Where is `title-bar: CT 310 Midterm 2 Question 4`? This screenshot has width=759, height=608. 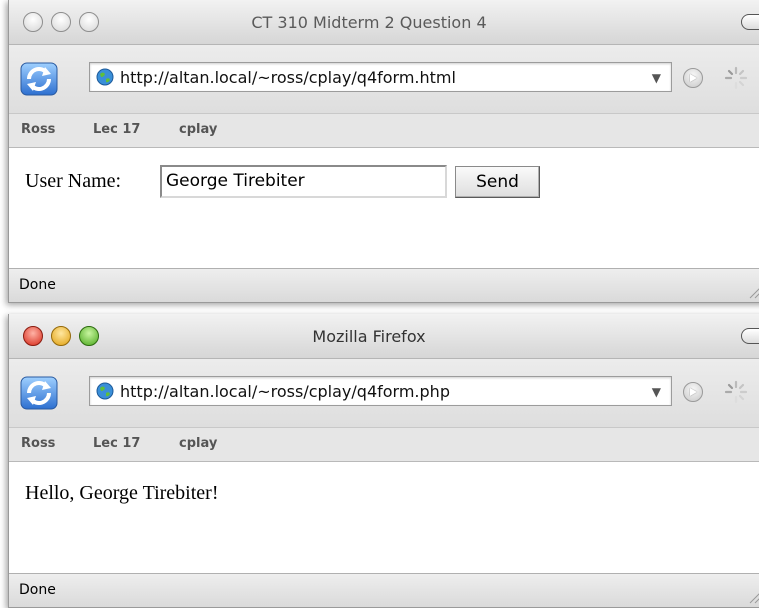
title-bar: CT 310 Midterm 2 Question 4 is located at coordinates (384, 22).